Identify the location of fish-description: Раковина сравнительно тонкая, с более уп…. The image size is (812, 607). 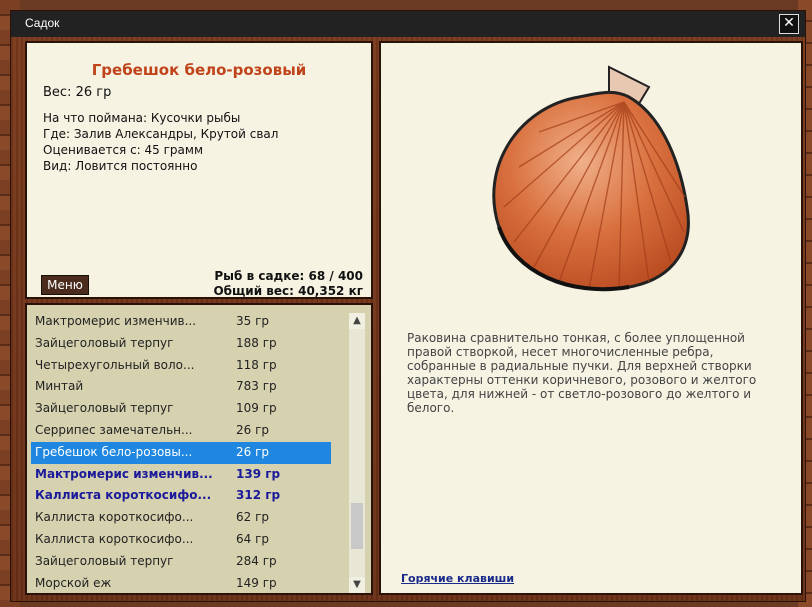
(582, 373).